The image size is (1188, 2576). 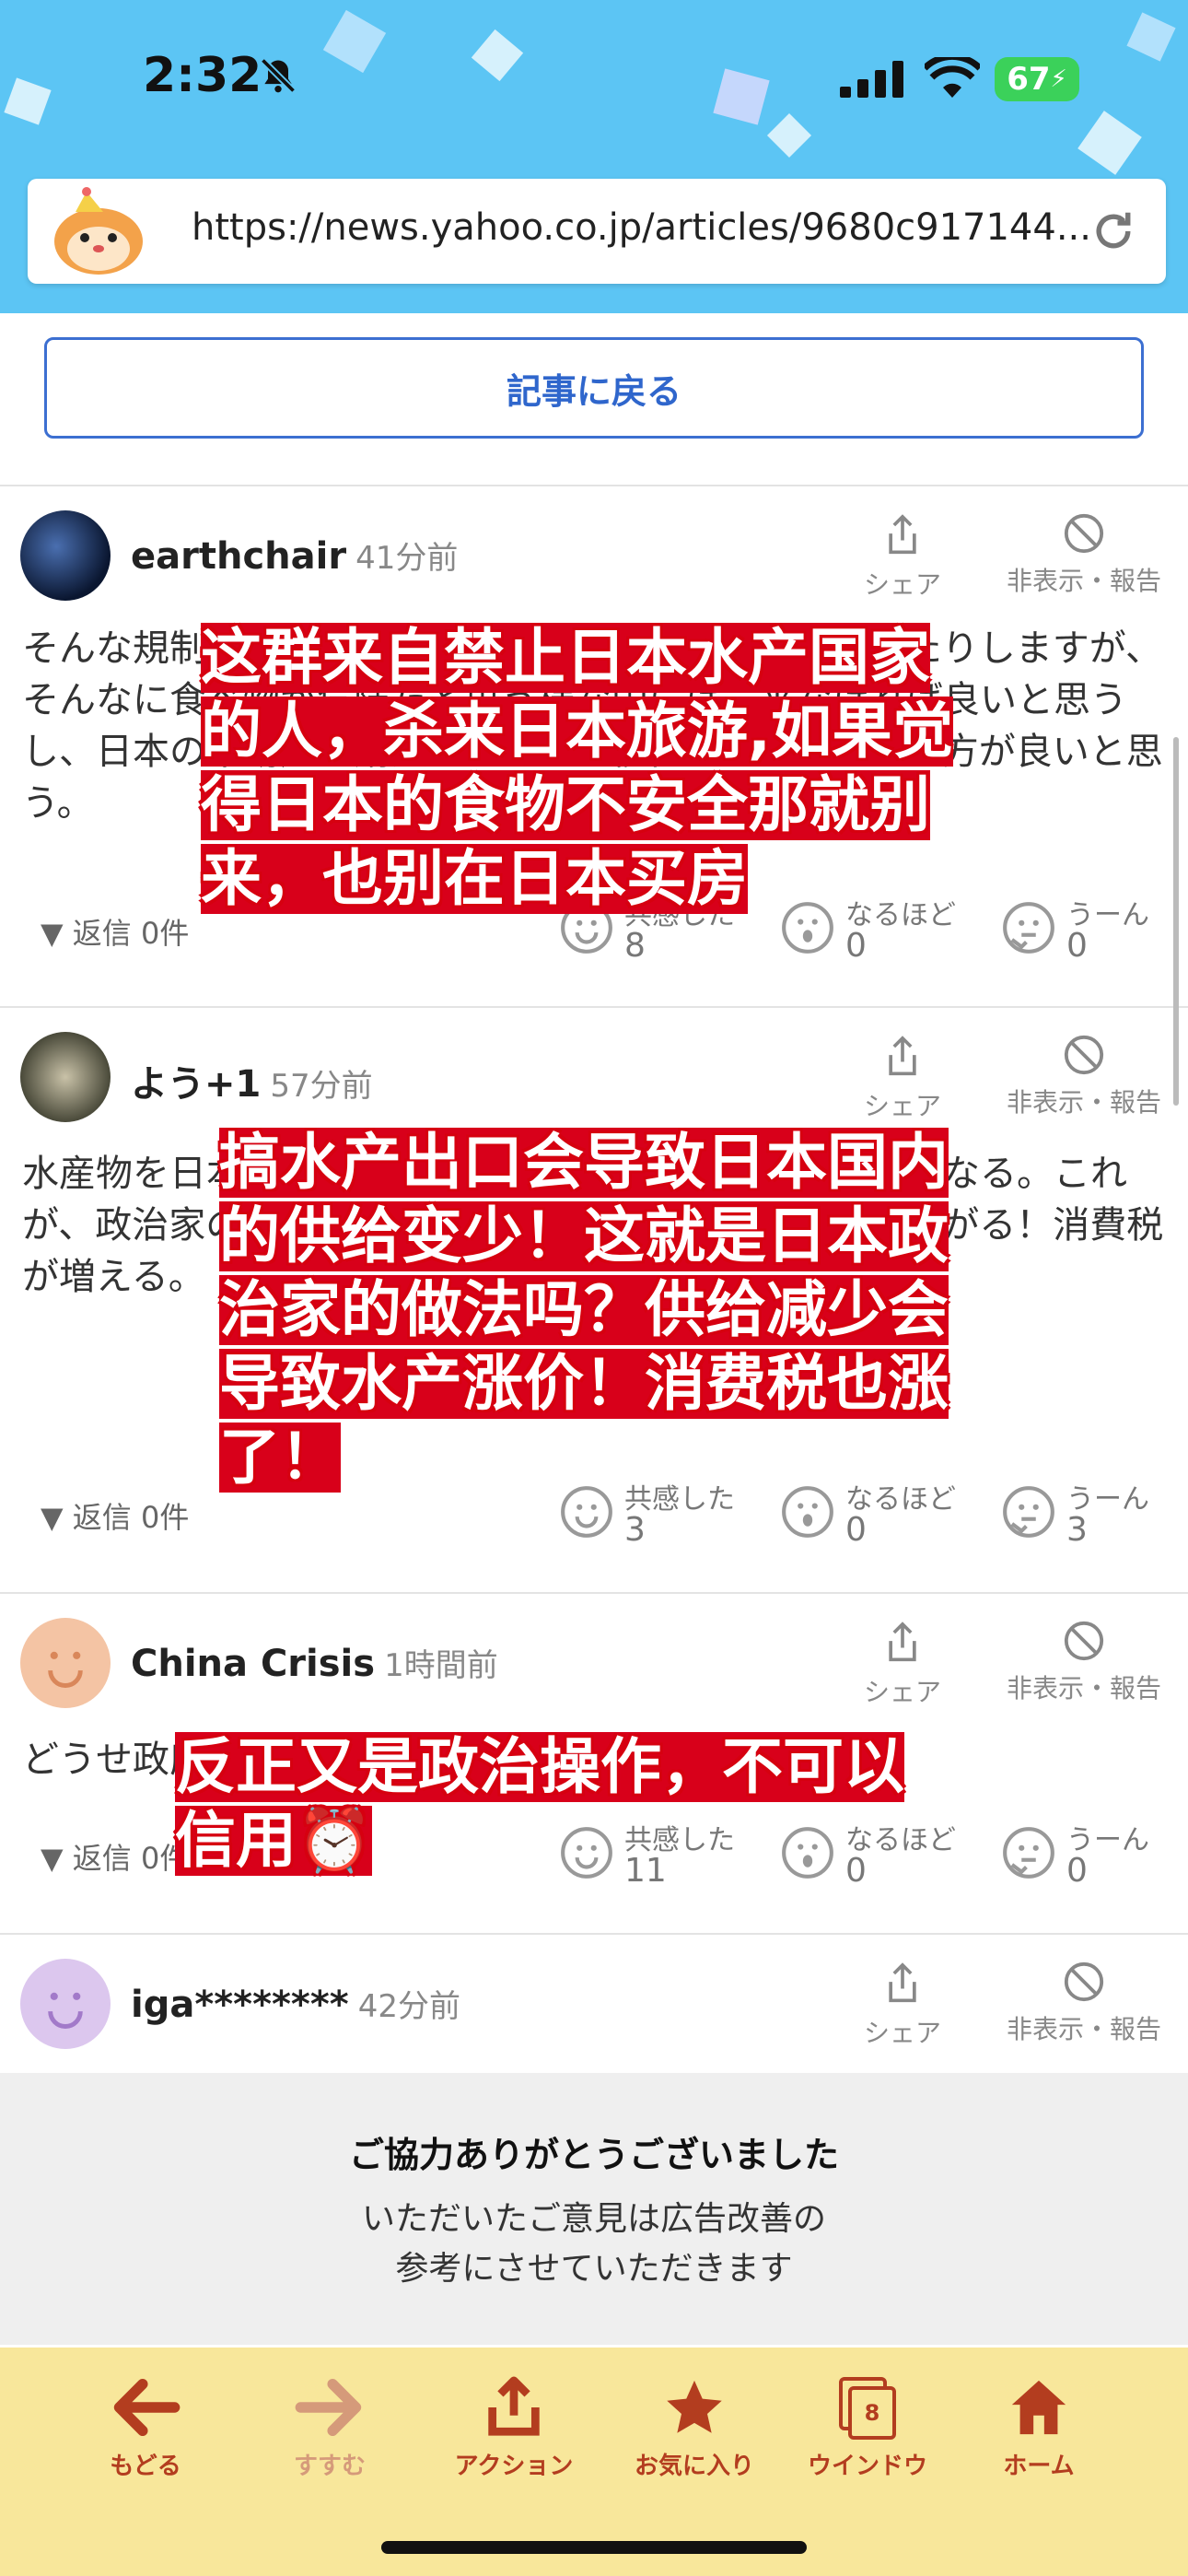 I want to click on overlay-line: 得日本的食物不安全那就别, so click(x=565, y=804).